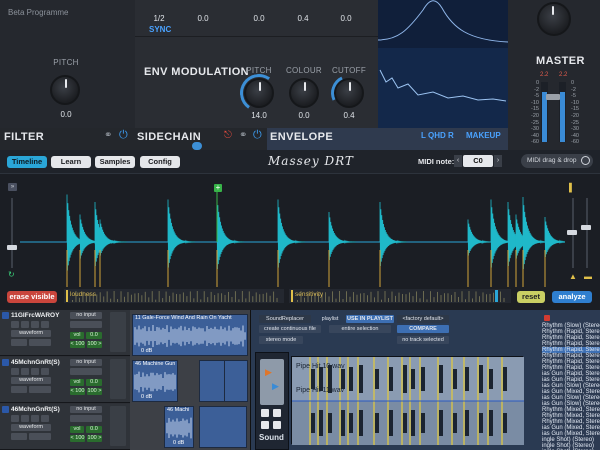 Image resolution: width=600 pixels, height=450 pixels. What do you see at coordinates (407, 400) in the screenshot?
I see `sample-waveform-view: Pipe Hit 10.wav Pipe Hit 11.wav` at bounding box center [407, 400].